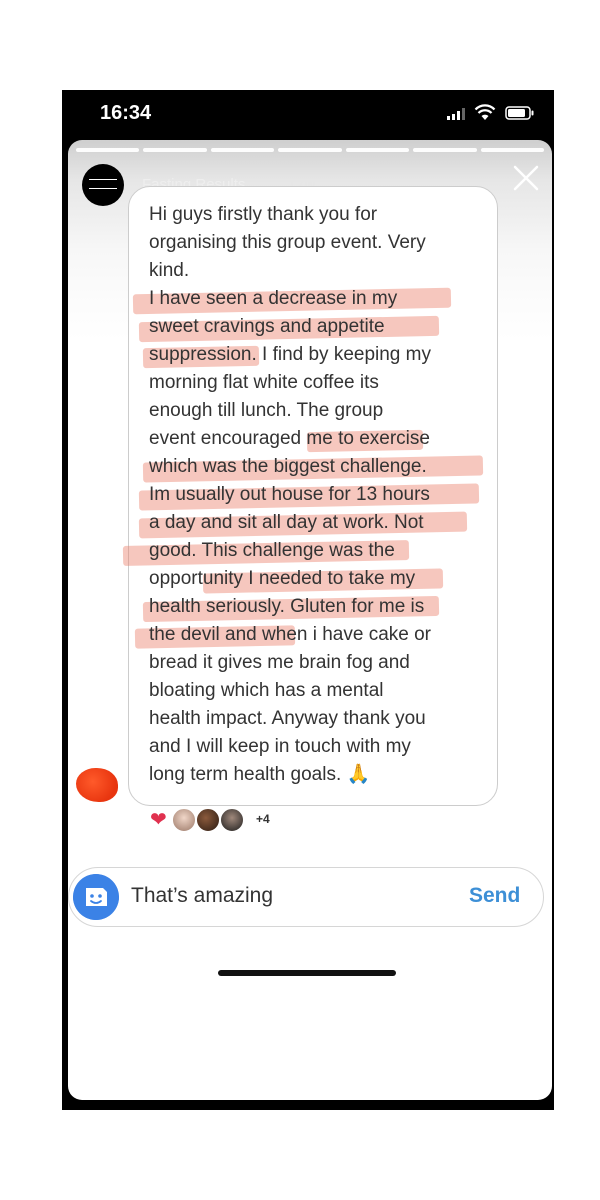  I want to click on message-line: health seriously. Gluten for me is, so click(287, 606).